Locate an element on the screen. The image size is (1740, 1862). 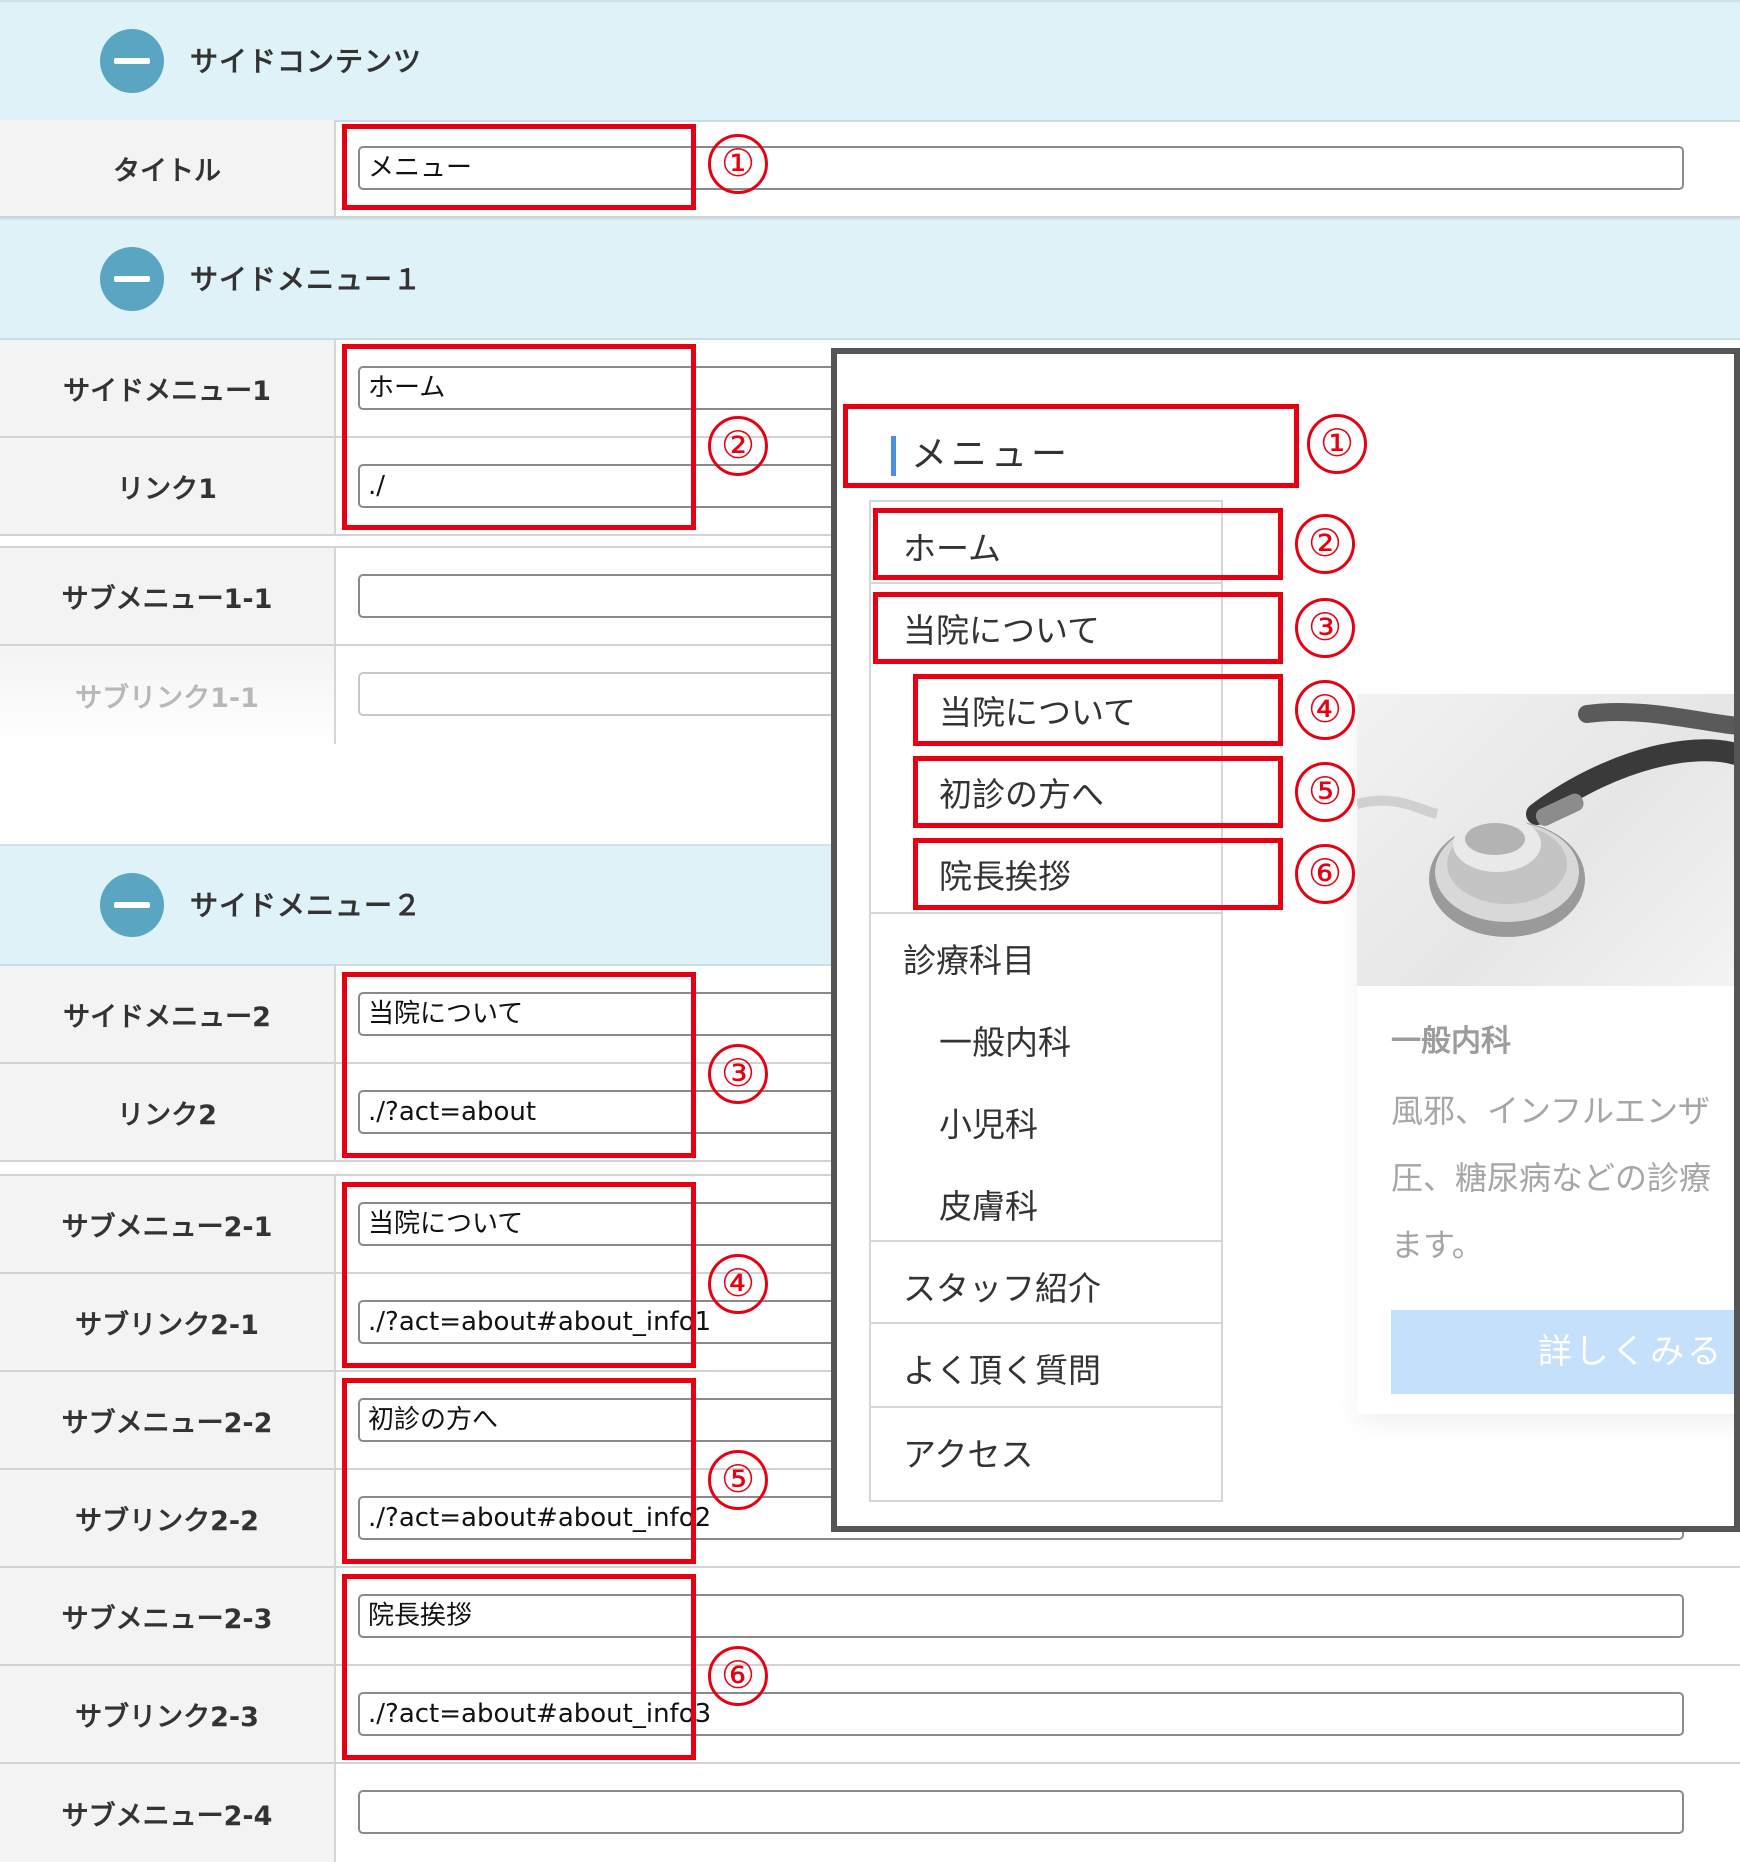
stethoscope-photo is located at coordinates (1545, 840).